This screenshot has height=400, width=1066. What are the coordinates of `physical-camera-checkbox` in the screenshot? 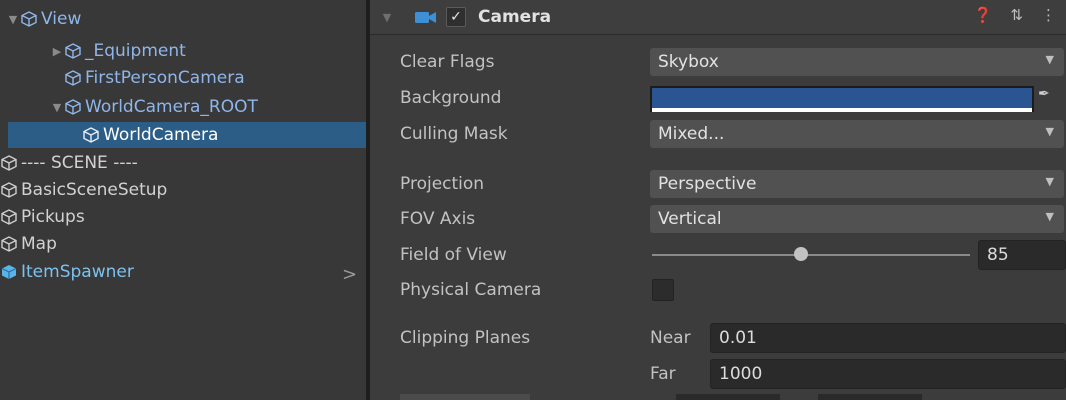 It's located at (663, 290).